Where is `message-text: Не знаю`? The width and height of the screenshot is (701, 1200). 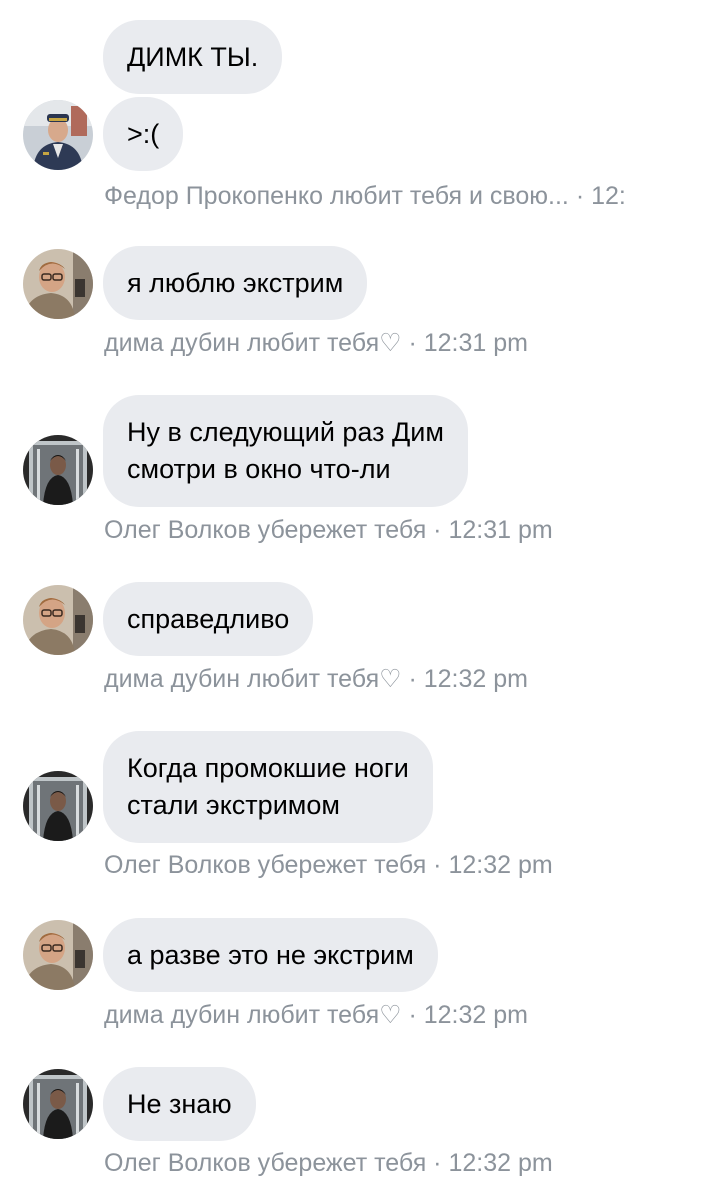
message-text: Не знаю is located at coordinates (179, 1103).